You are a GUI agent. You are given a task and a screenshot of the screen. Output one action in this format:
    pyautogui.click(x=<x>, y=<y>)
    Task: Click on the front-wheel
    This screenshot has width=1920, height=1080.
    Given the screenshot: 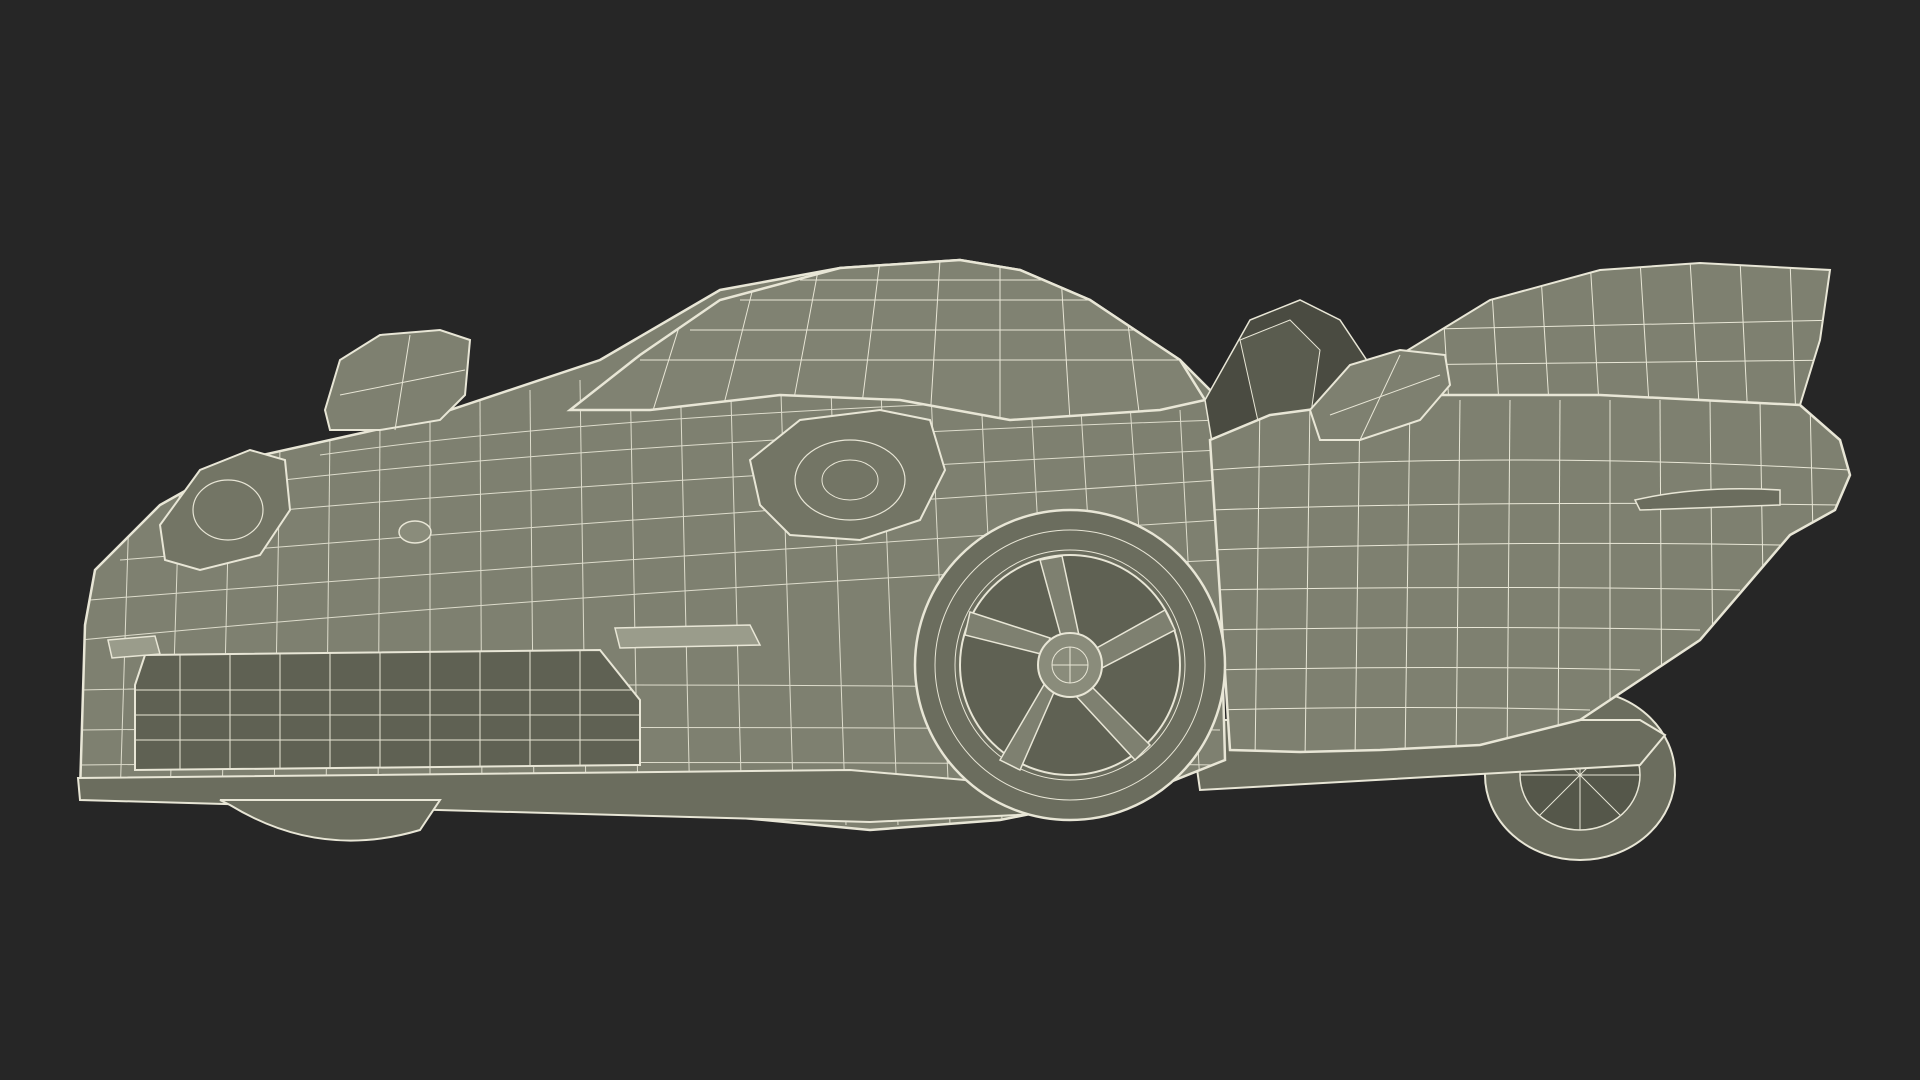 What is the action you would take?
    pyautogui.click(x=1070, y=665)
    